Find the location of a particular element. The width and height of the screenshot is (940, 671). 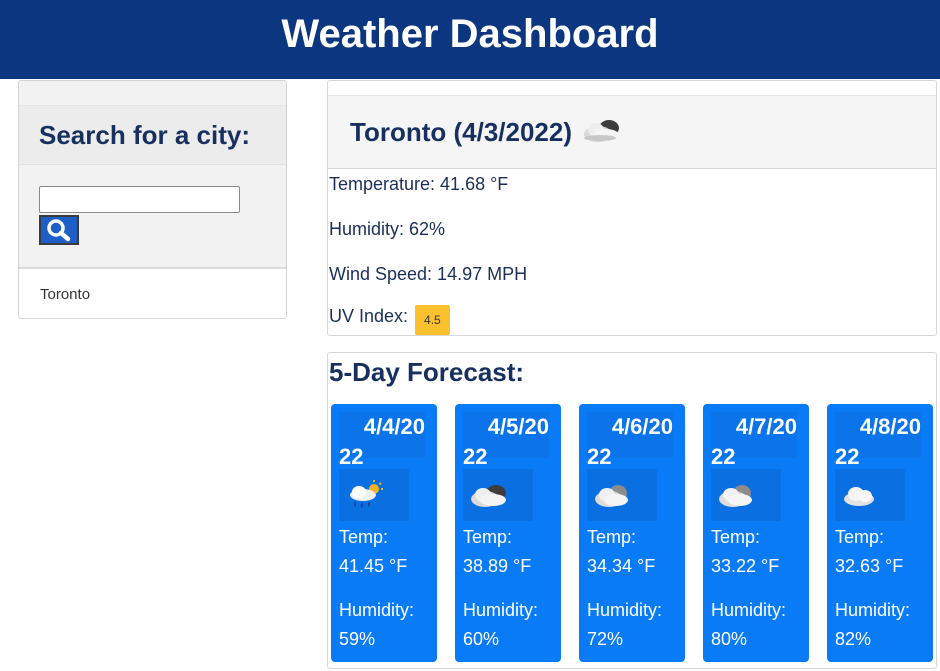

forecast-humidity: 60% is located at coordinates (481, 639).